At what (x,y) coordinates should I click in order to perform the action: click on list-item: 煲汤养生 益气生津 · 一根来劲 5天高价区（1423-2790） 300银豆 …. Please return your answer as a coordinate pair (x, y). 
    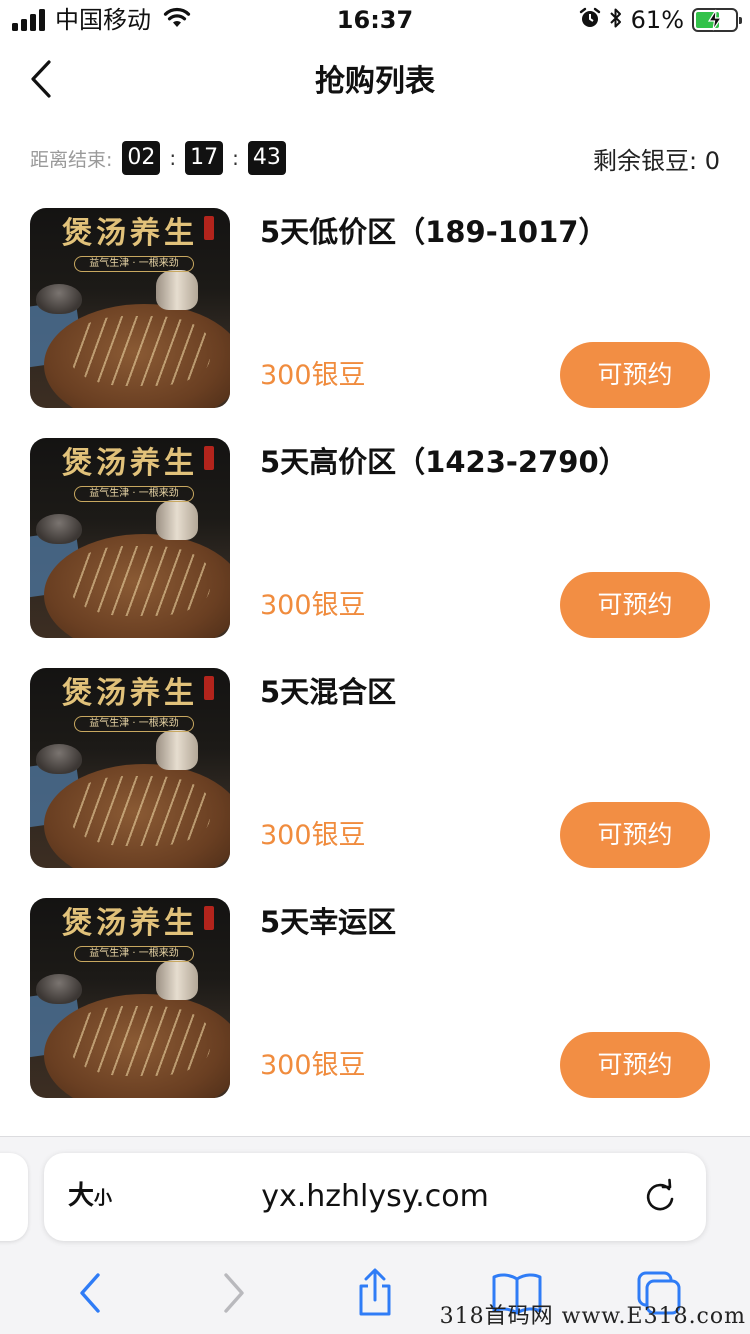
    Looking at the image, I should click on (370, 538).